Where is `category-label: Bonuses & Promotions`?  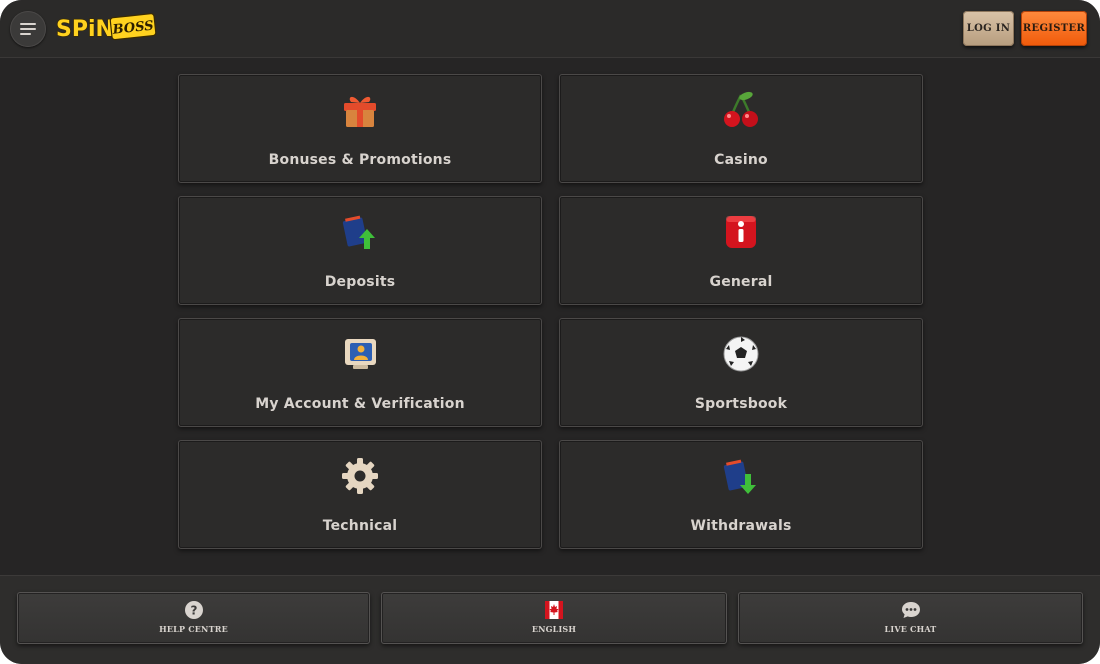 category-label: Bonuses & Promotions is located at coordinates (360, 160).